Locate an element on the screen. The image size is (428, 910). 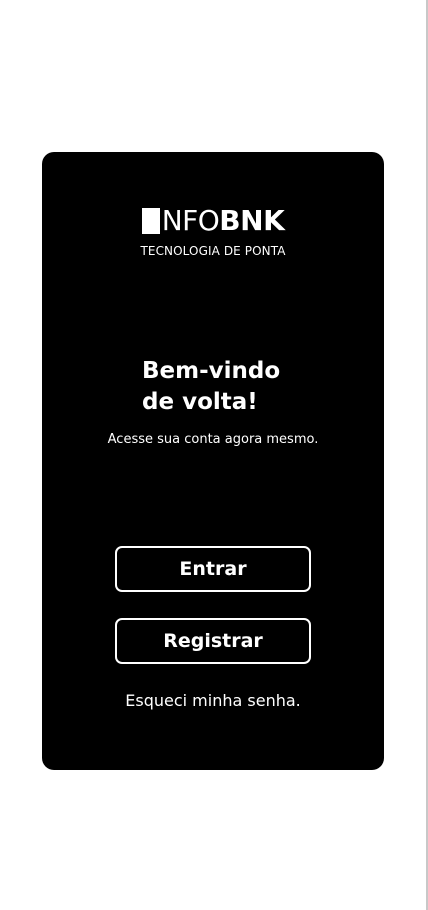
welcome-subtitle: Acesse sua conta agora mesmo. is located at coordinates (213, 439).